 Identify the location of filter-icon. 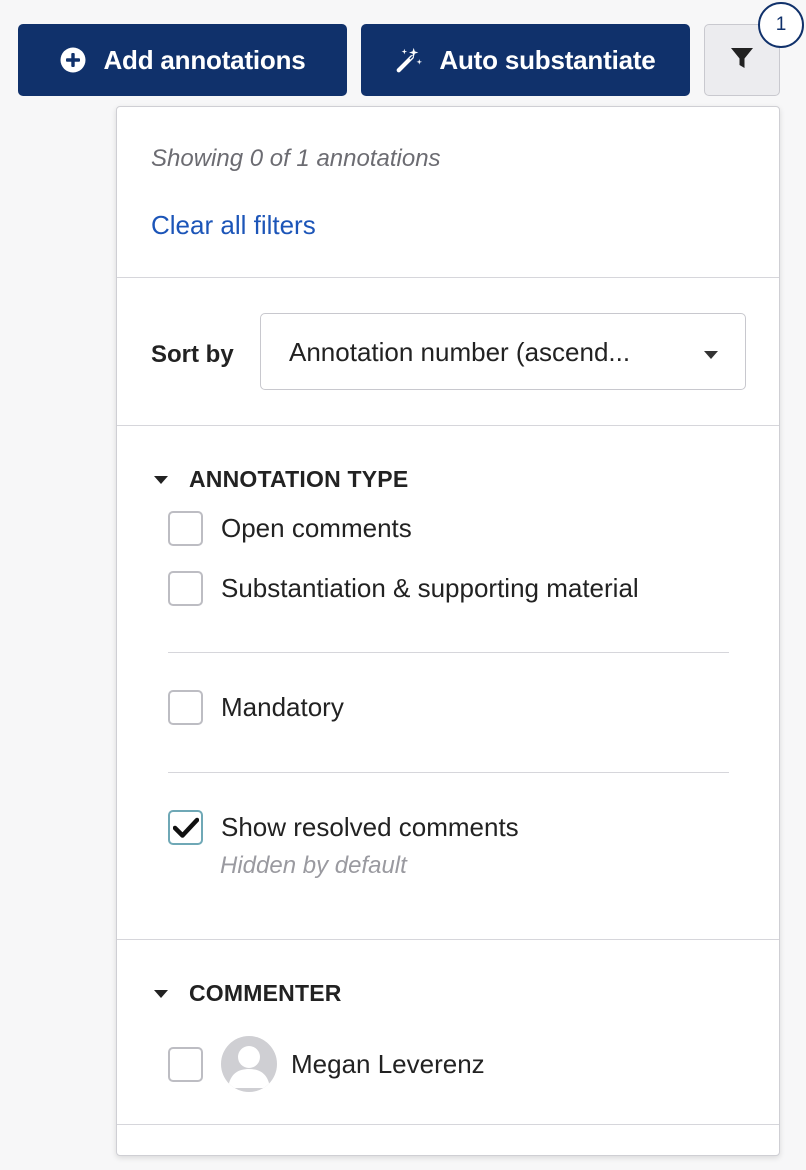
(742, 60).